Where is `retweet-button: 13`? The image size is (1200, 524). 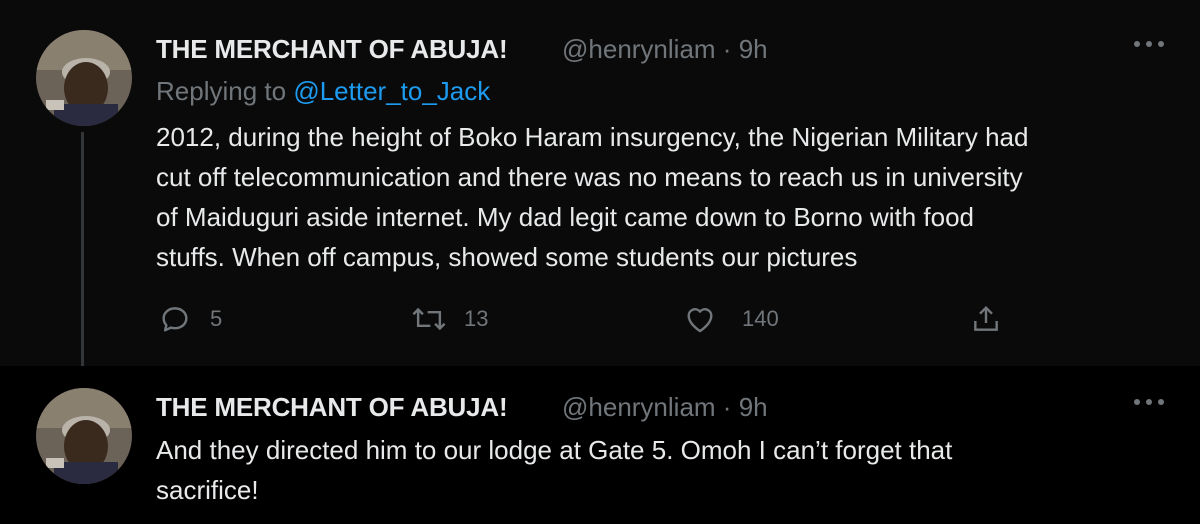
retweet-button: 13 is located at coordinates (449, 319).